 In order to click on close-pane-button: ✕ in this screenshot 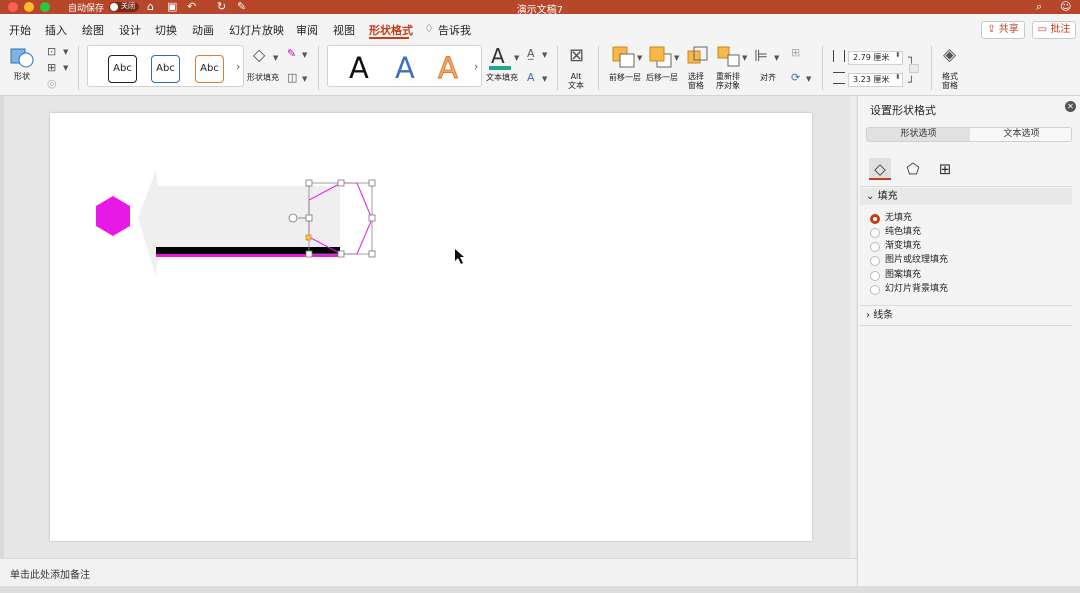, I will do `click(1070, 106)`.